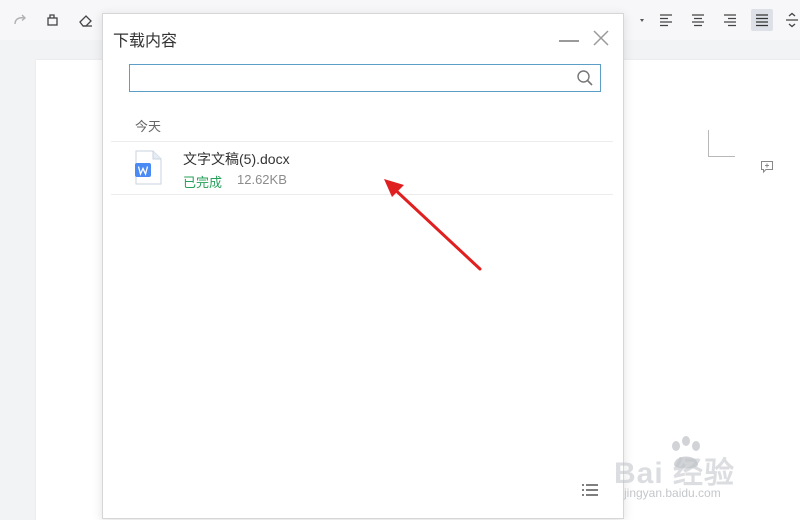 Image resolution: width=800 pixels, height=520 pixels. What do you see at coordinates (433, 225) in the screenshot?
I see `annotation-arrow-icon` at bounding box center [433, 225].